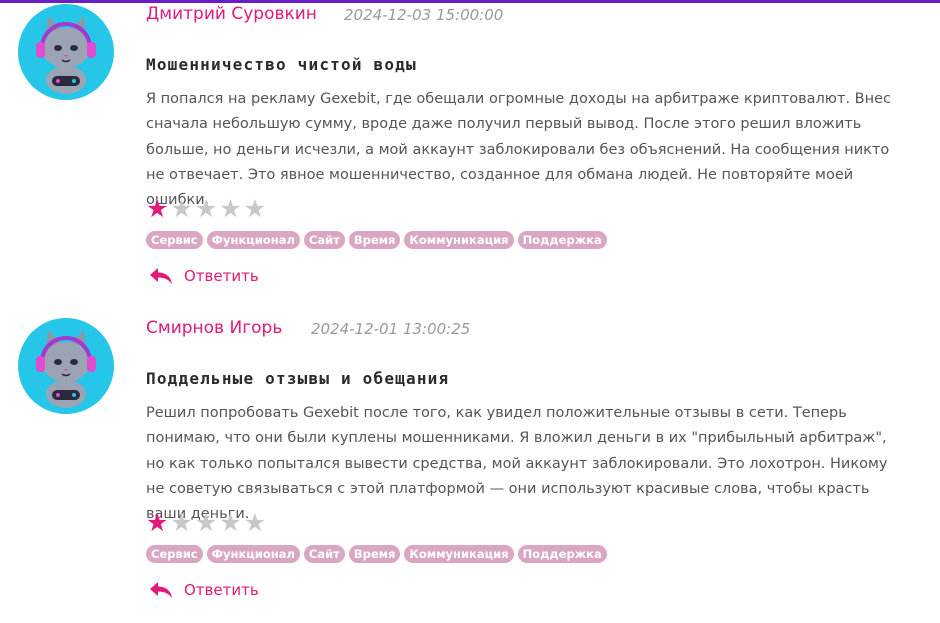 Image resolution: width=940 pixels, height=623 pixels. What do you see at coordinates (281, 64) in the screenshot?
I see `review-title: Мошенничество чистой воды` at bounding box center [281, 64].